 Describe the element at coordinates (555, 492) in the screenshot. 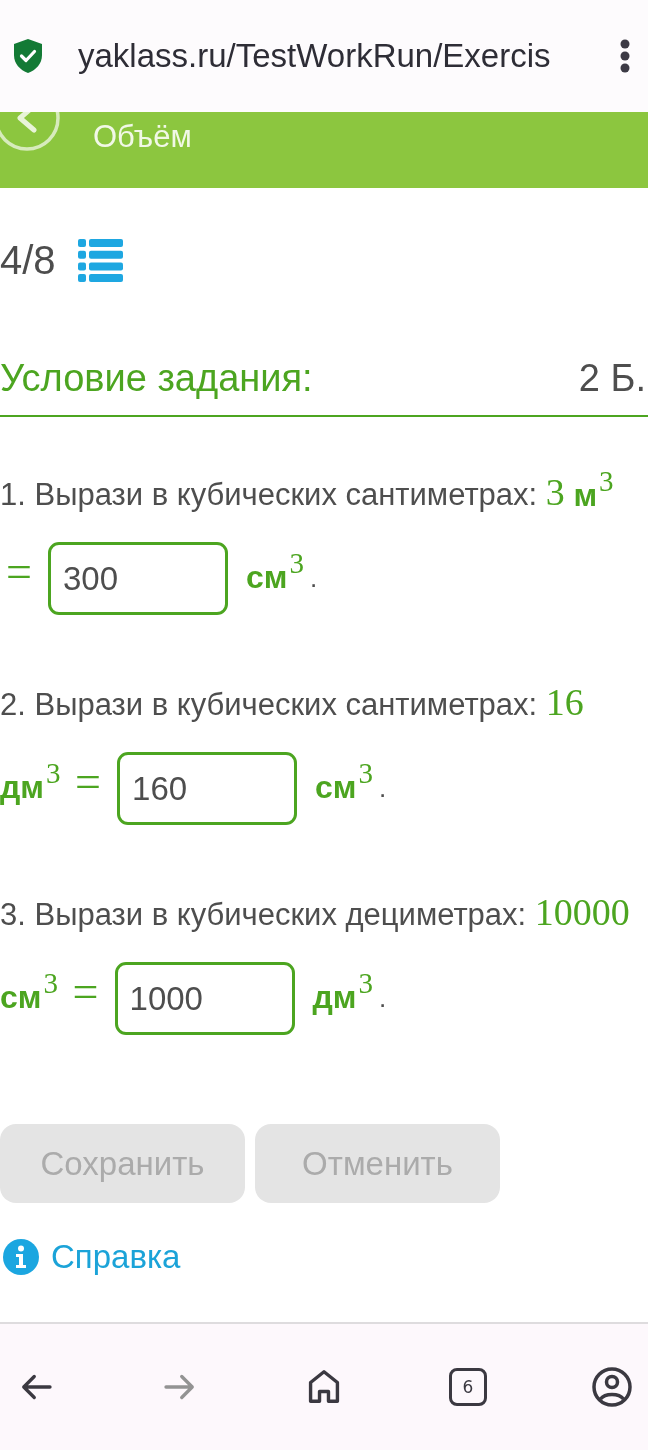

I see `given-number: 3` at that location.